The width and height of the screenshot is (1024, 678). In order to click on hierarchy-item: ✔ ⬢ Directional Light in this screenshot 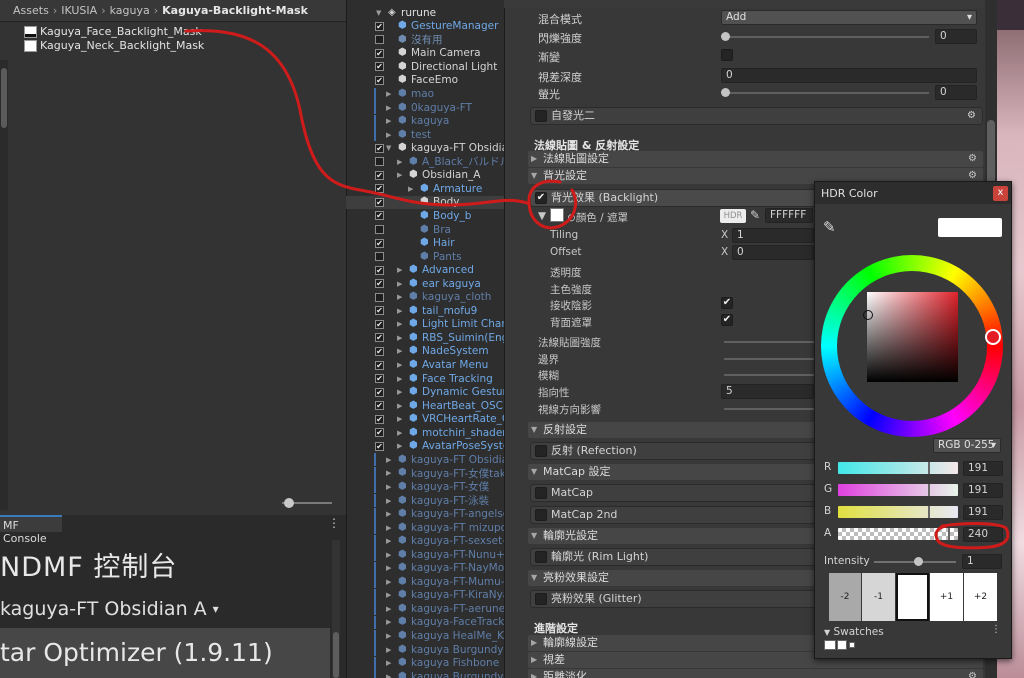, I will do `click(425, 67)`.